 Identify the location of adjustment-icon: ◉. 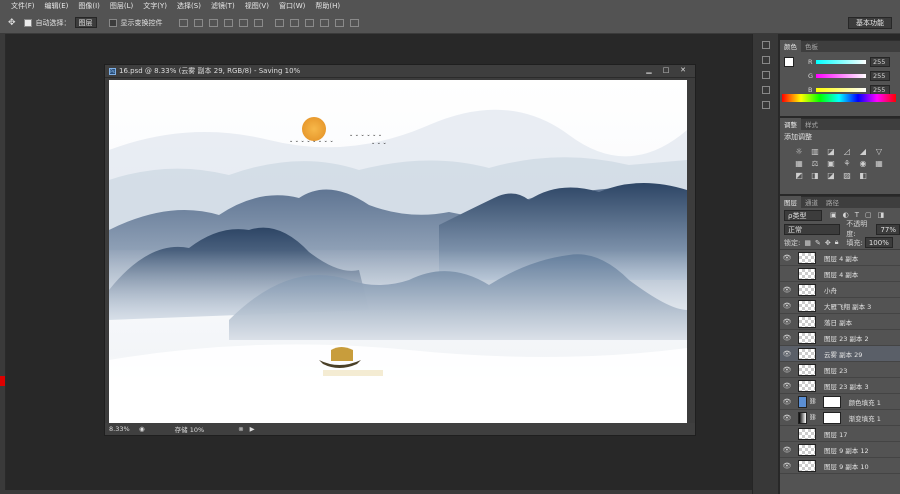
(863, 163).